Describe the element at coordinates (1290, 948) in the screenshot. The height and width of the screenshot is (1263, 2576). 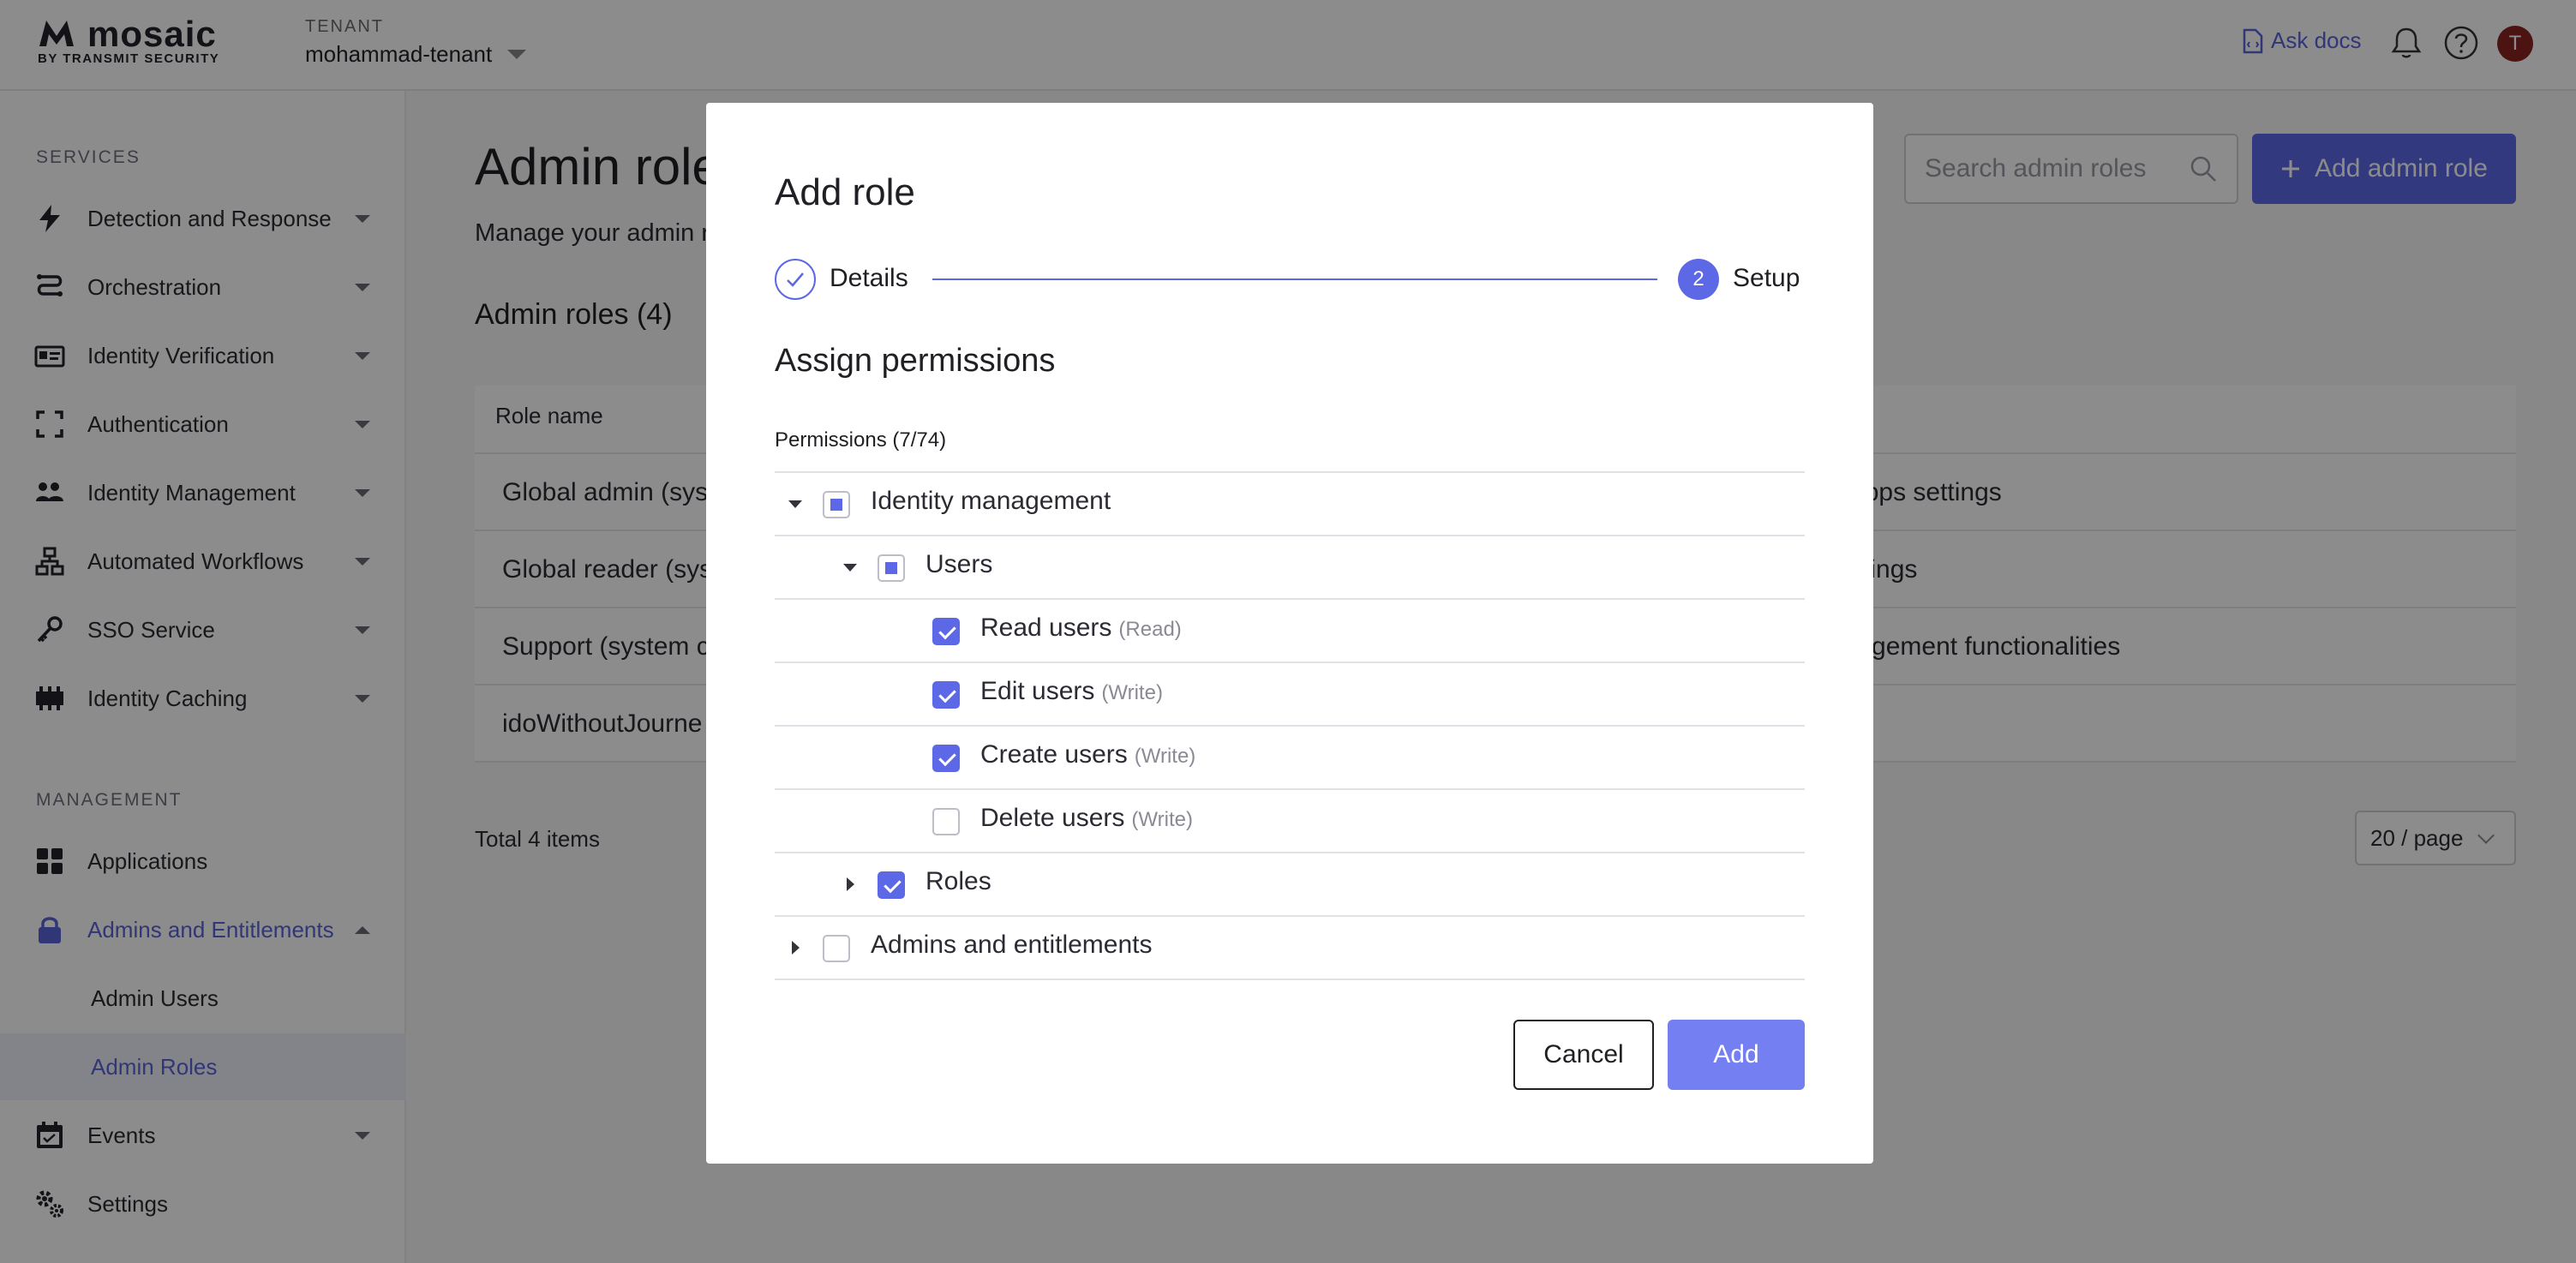
I see `tree-node-admins-entitlements: Admins and entitlements` at that location.